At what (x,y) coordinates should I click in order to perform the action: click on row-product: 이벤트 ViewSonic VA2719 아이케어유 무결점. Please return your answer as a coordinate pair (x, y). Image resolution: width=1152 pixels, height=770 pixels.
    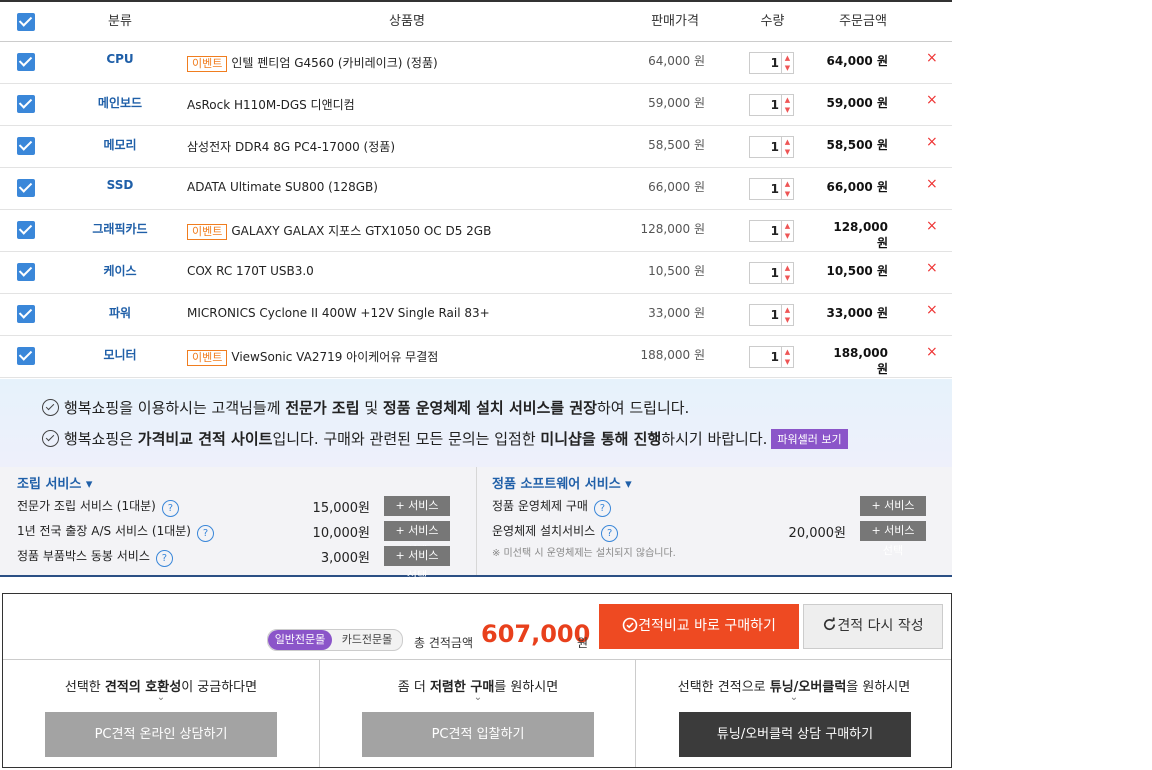
    Looking at the image, I should click on (312, 357).